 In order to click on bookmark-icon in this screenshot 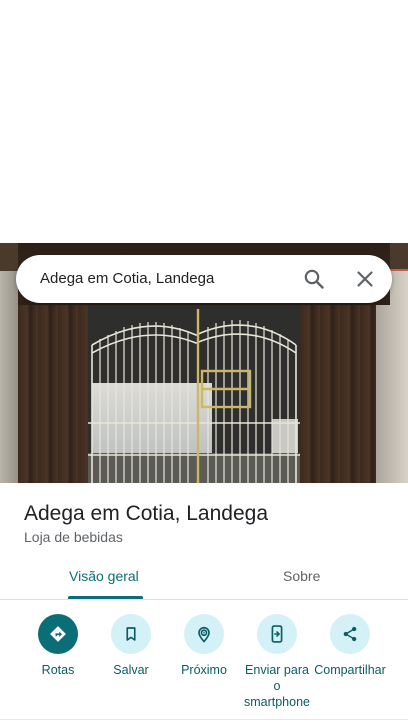, I will do `click(131, 634)`.